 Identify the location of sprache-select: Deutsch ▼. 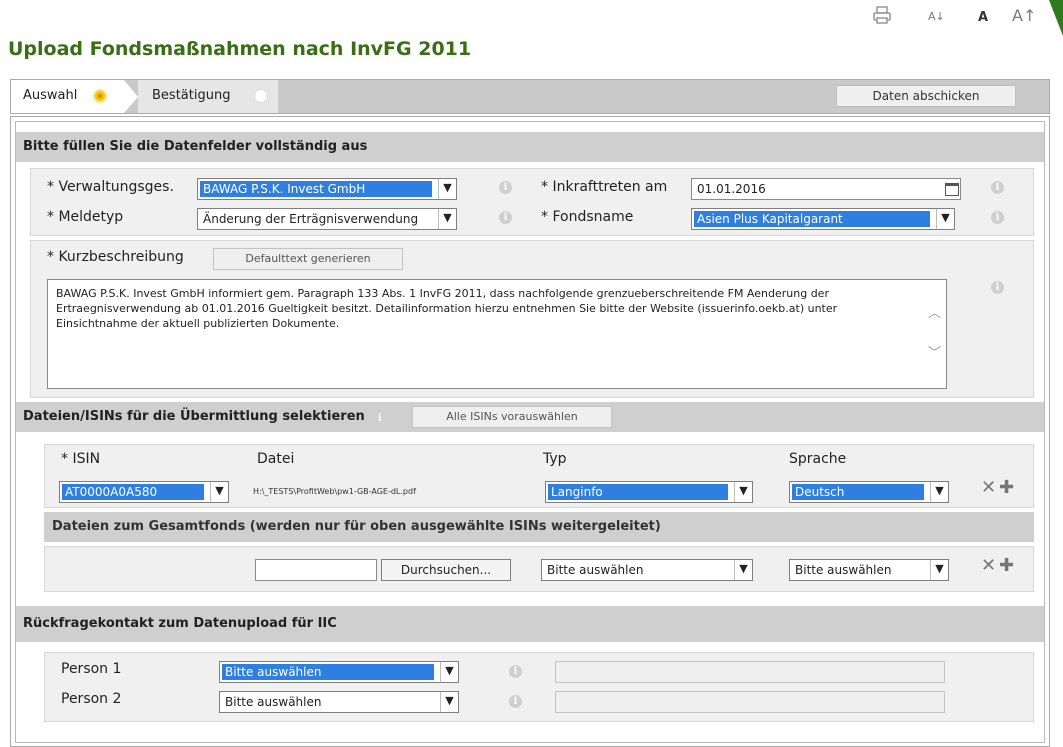
(869, 492).